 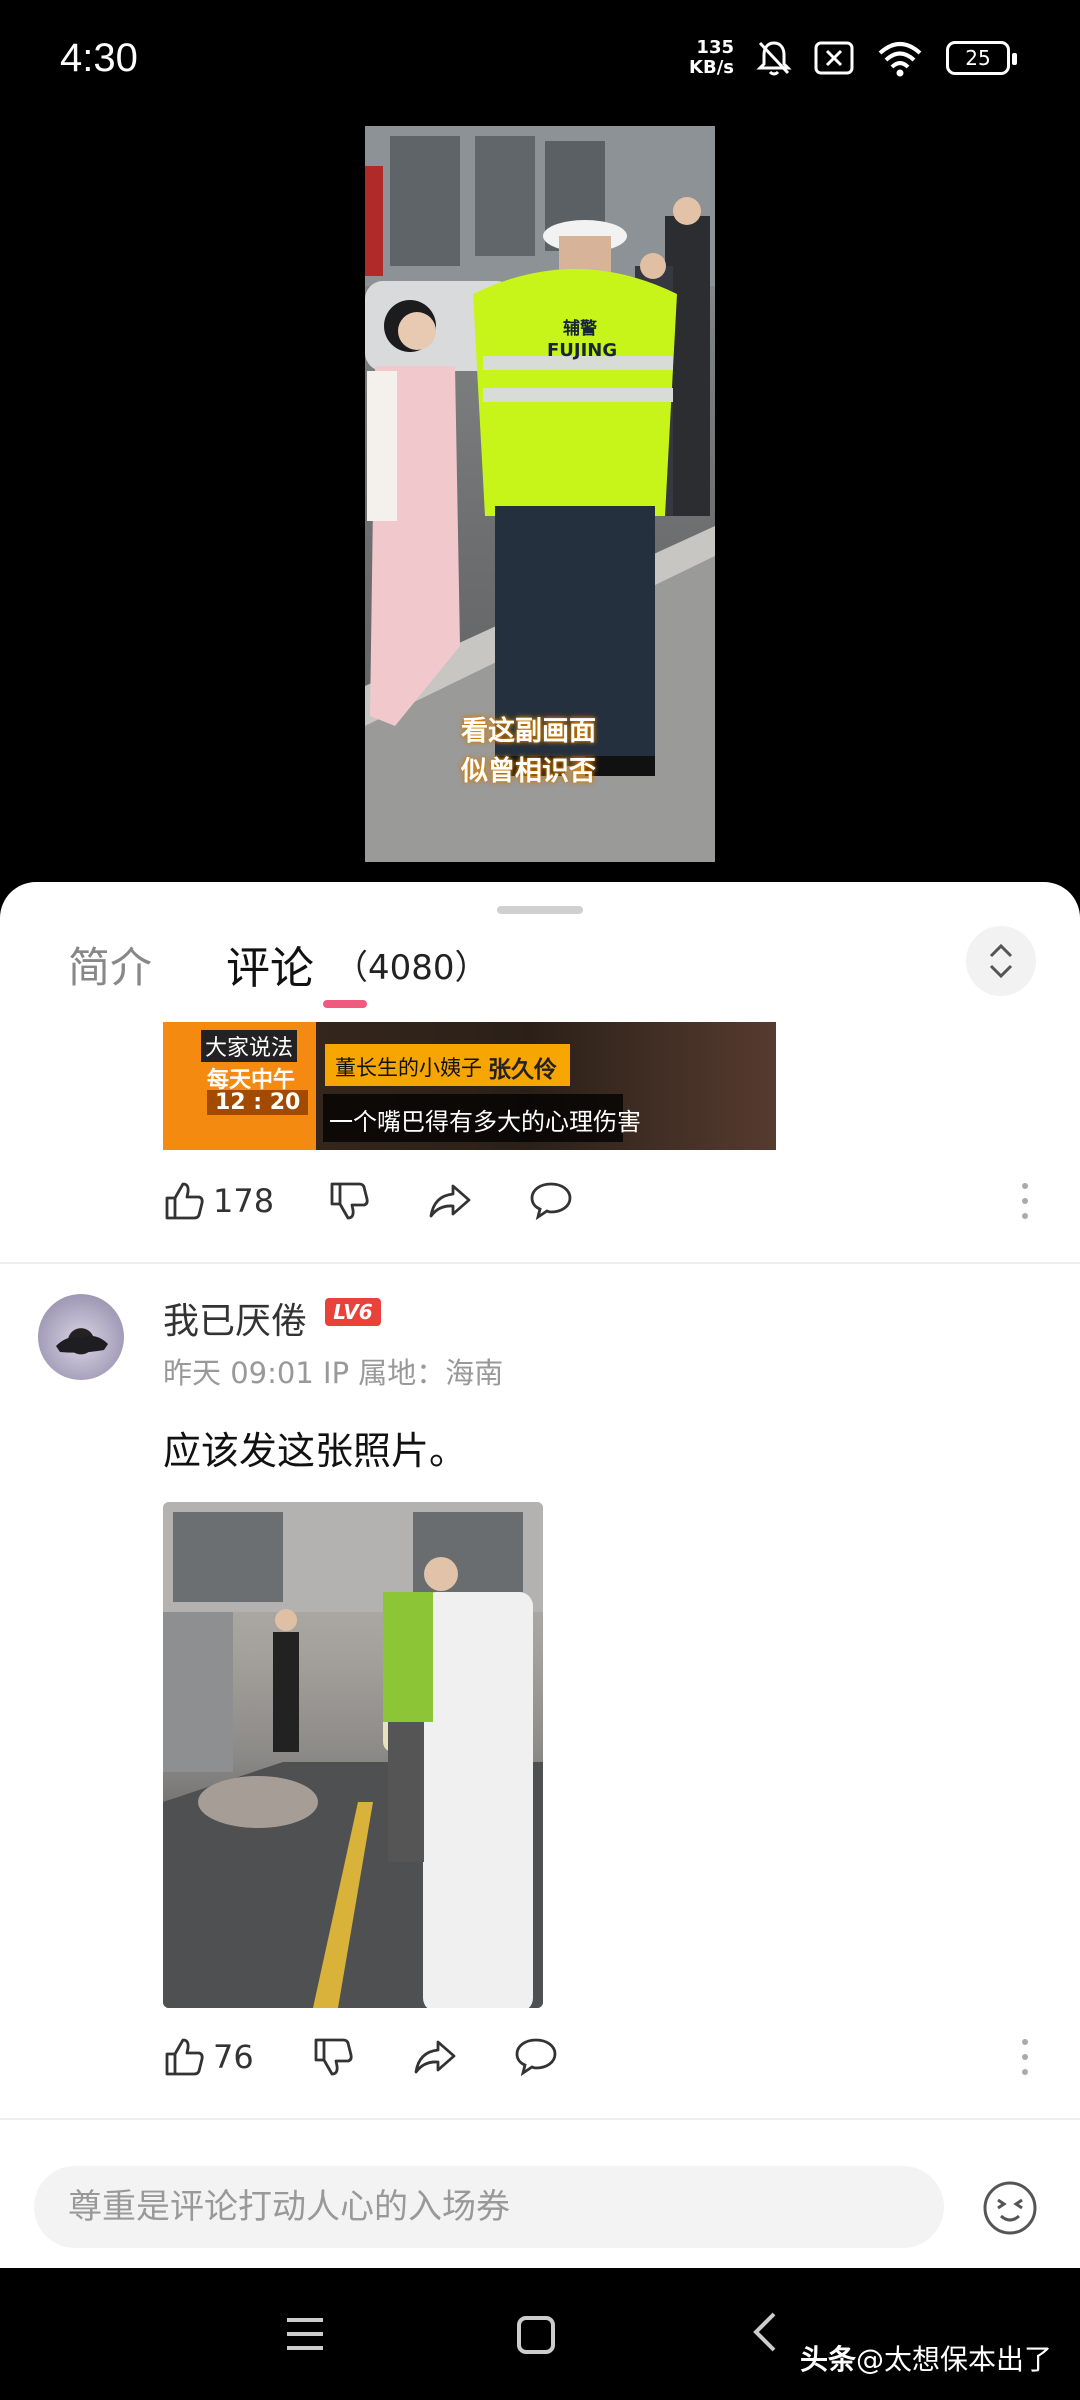 What do you see at coordinates (353, 1312) in the screenshot?
I see `level-badge: LV6` at bounding box center [353, 1312].